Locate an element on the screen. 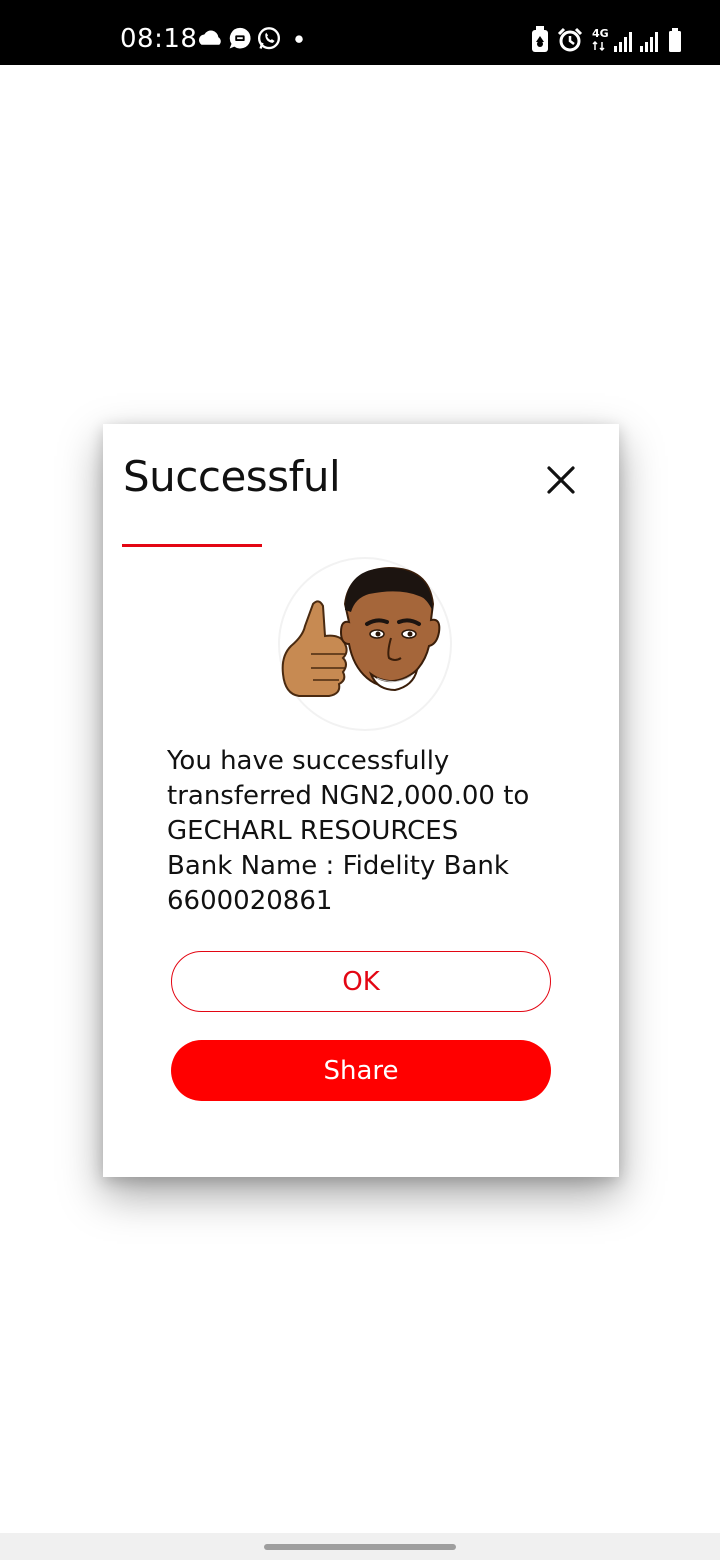  close-button is located at coordinates (561, 480).